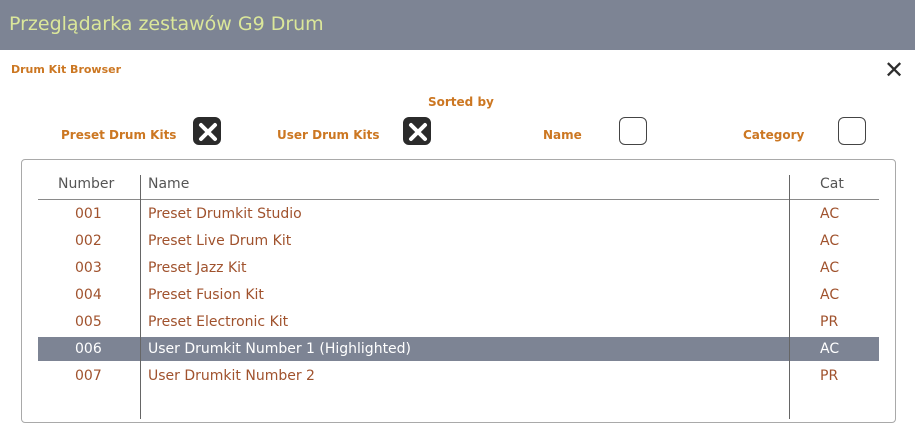 The height and width of the screenshot is (425, 915). Describe the element at coordinates (852, 131) in the screenshot. I see `sort-category-checkbox` at that location.